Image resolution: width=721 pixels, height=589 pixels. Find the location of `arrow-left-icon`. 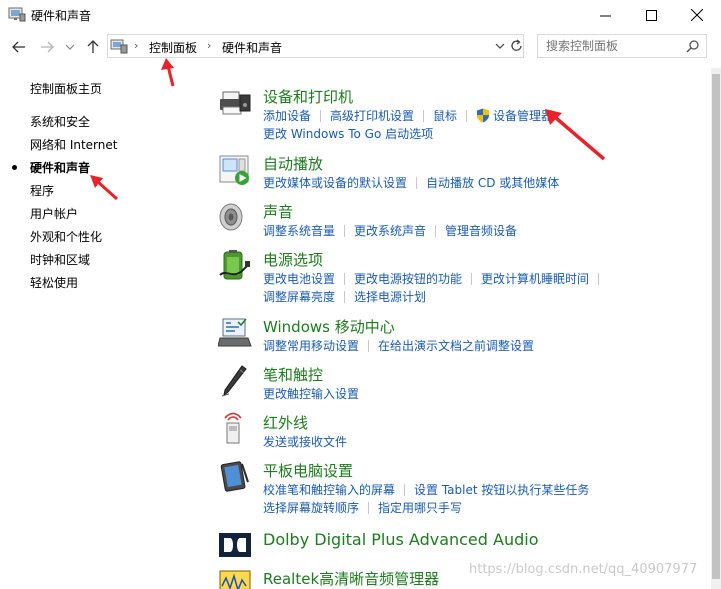

arrow-left-icon is located at coordinates (18, 47).